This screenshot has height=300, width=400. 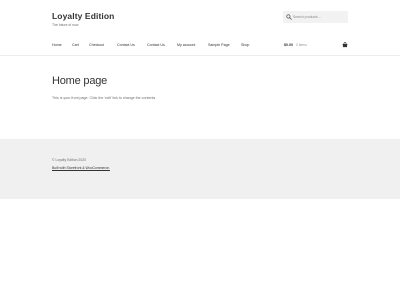 What do you see at coordinates (186, 45) in the screenshot?
I see `nav-item-my-account: My account` at bounding box center [186, 45].